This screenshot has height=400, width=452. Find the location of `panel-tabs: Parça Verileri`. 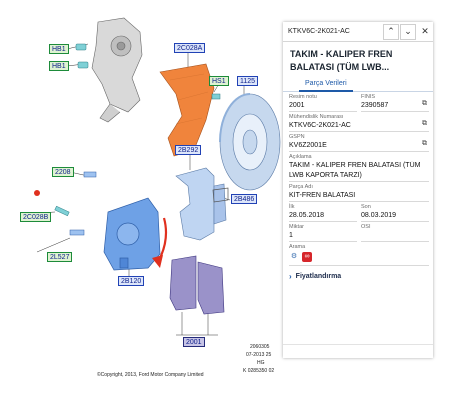

panel-tabs: Parça Verileri is located at coordinates (358, 85).